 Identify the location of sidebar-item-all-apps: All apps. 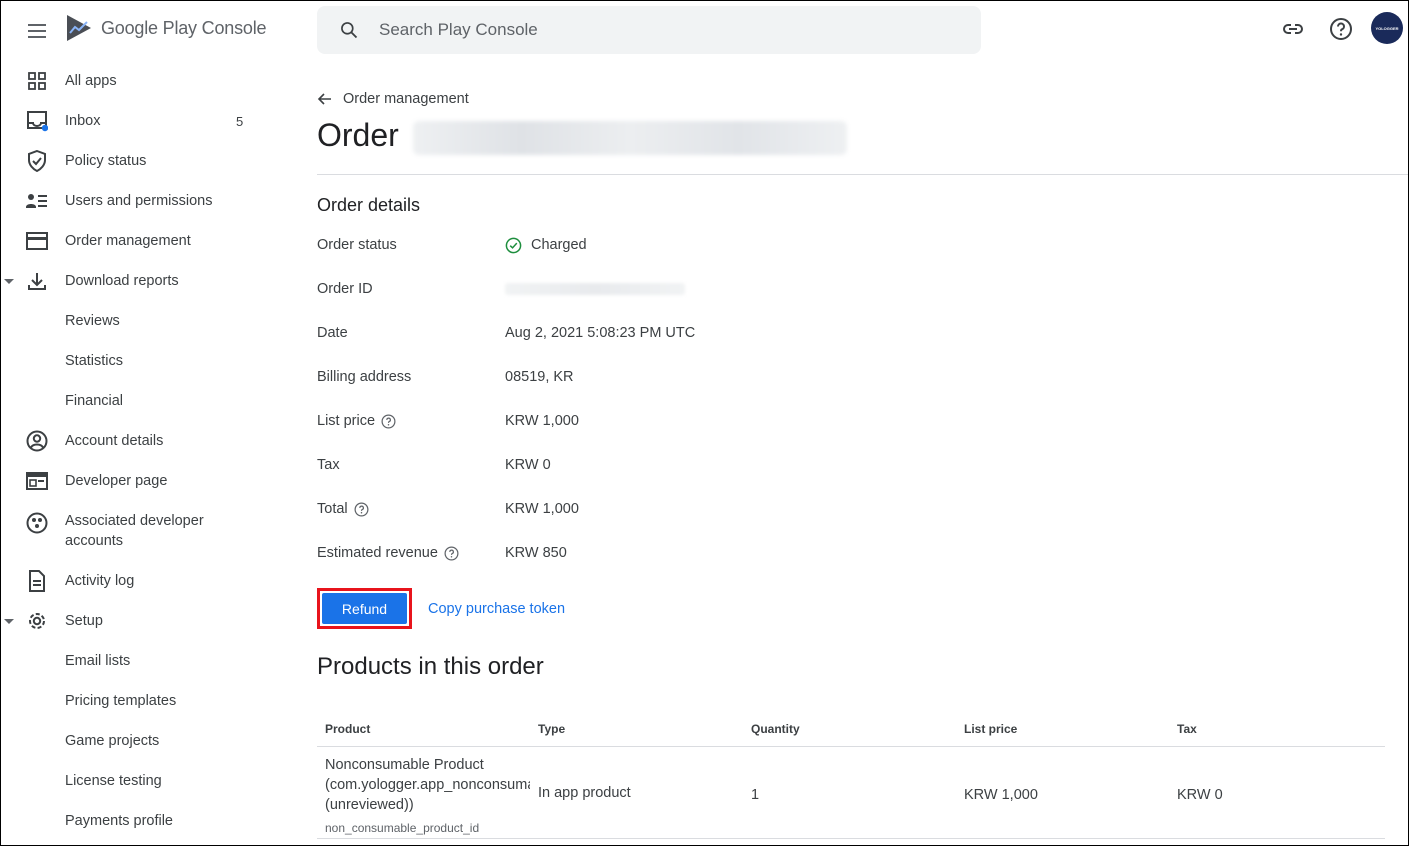
(146, 81).